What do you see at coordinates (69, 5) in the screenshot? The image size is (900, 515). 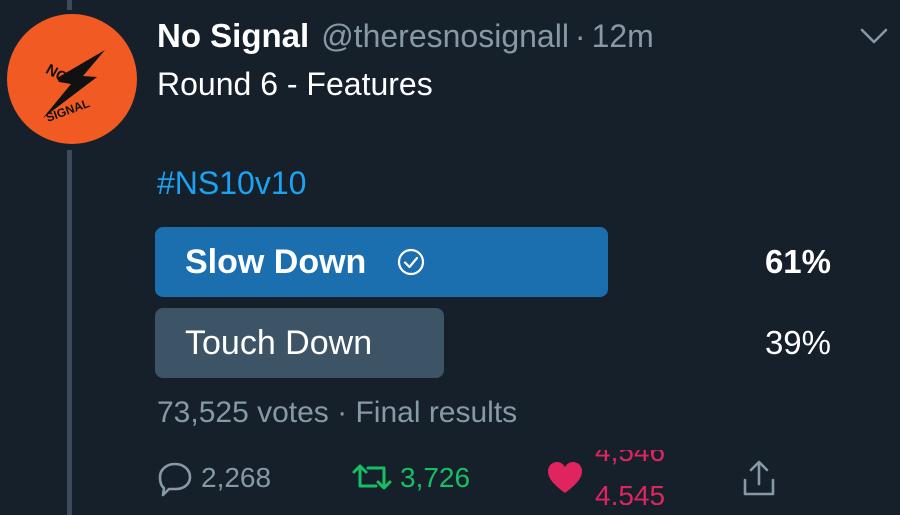 I see `thread-line-top` at bounding box center [69, 5].